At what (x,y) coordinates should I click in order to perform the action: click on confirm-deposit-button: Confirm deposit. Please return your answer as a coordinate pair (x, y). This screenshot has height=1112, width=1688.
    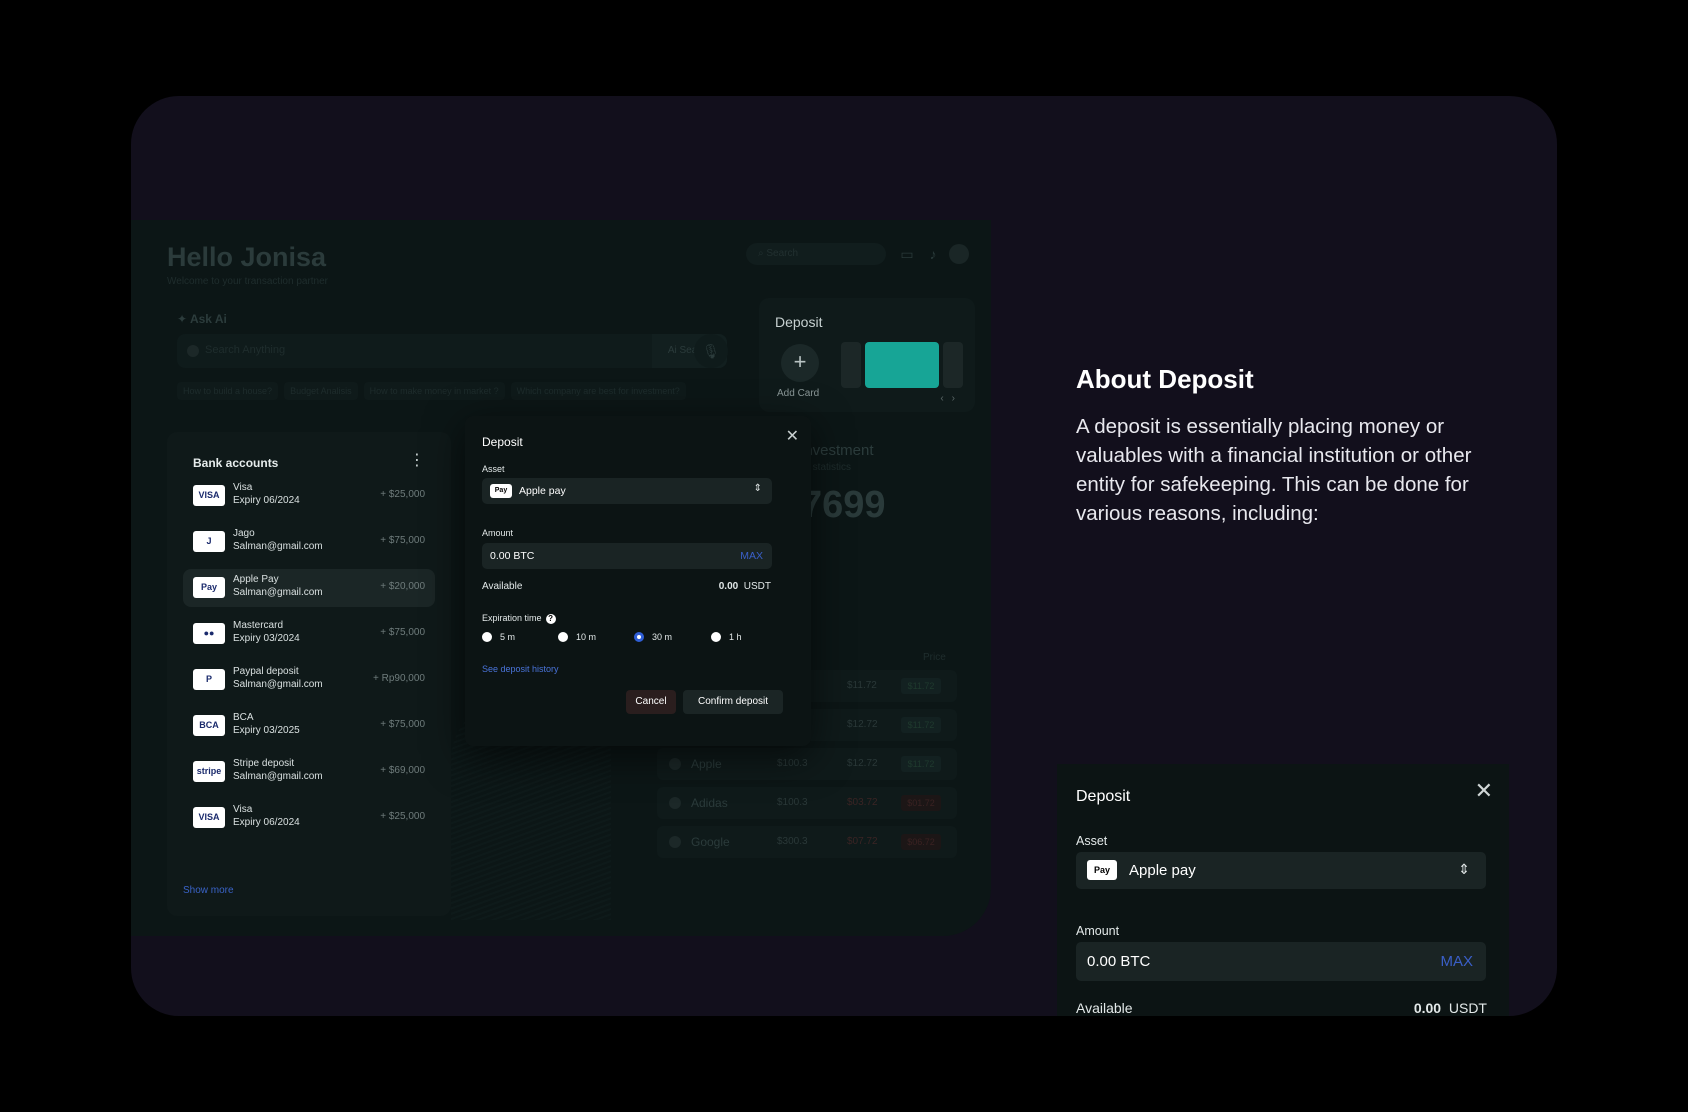
    Looking at the image, I should click on (733, 702).